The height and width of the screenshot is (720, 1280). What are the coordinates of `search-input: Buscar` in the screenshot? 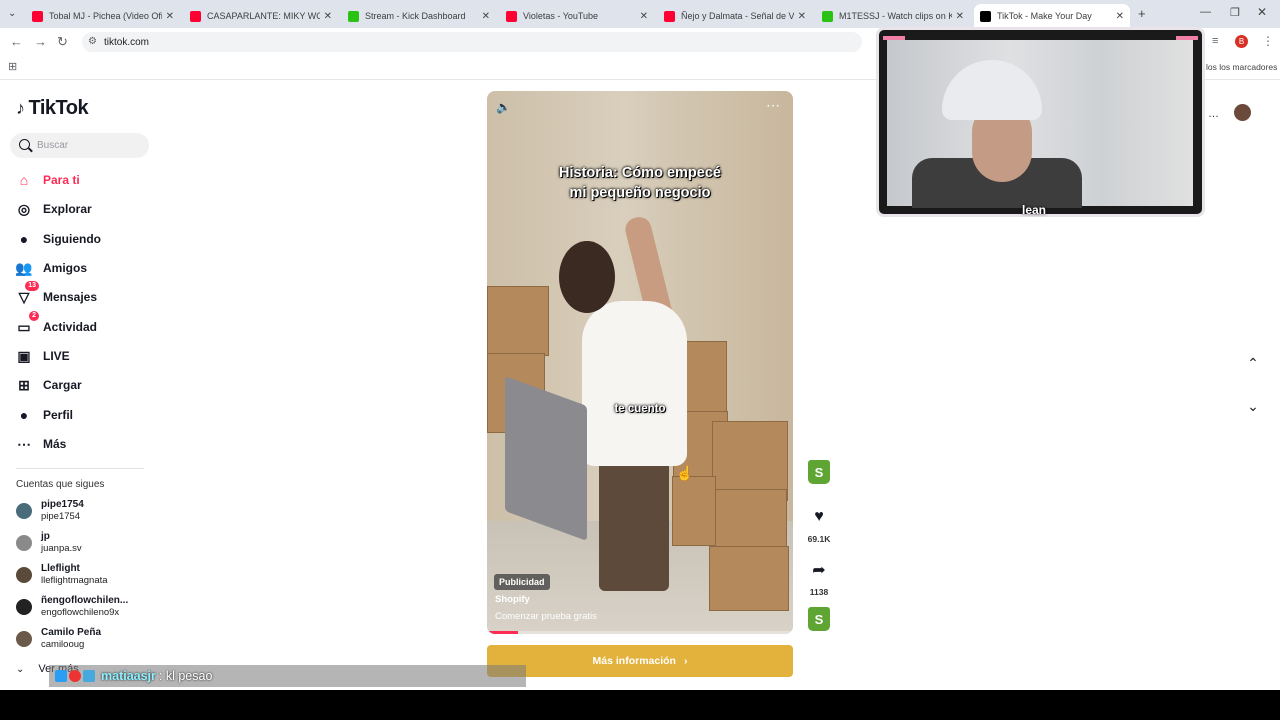 It's located at (79, 145).